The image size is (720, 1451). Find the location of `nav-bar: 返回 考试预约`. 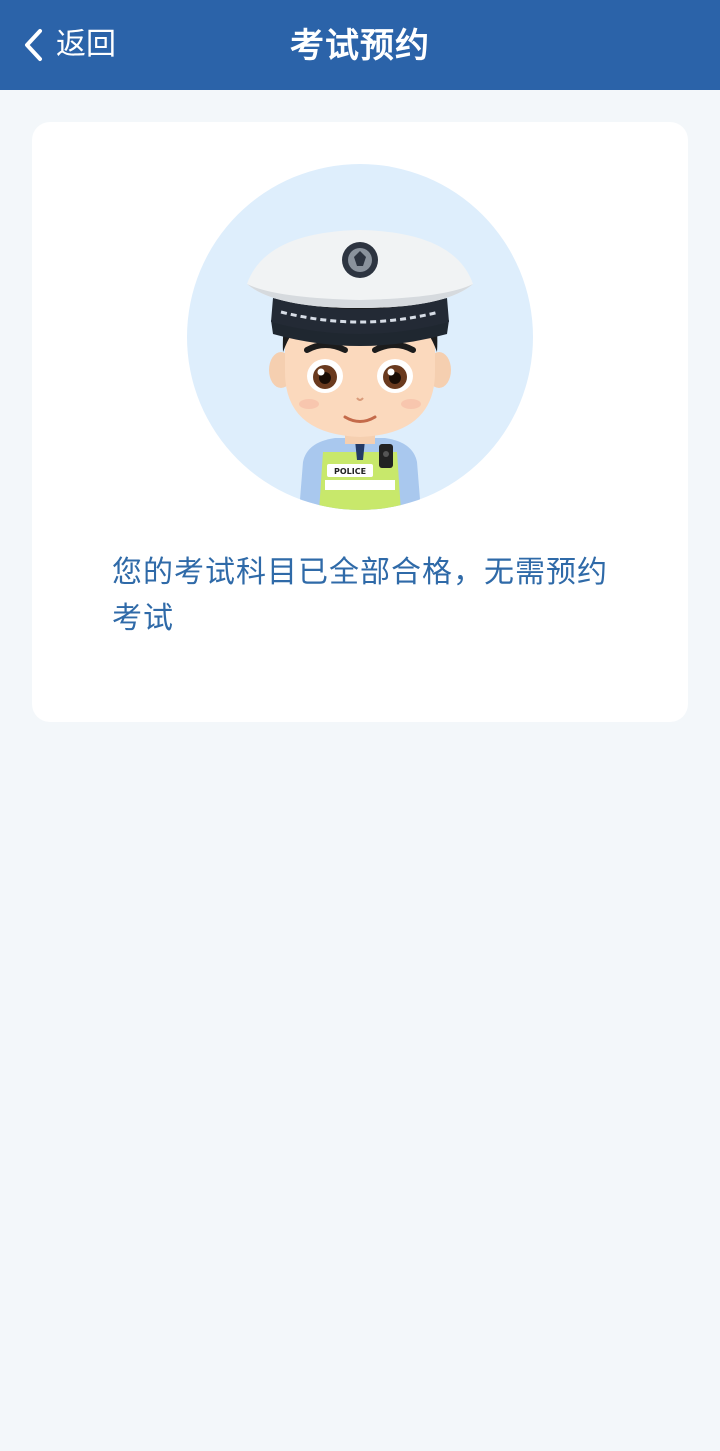

nav-bar: 返回 考试预约 is located at coordinates (360, 45).